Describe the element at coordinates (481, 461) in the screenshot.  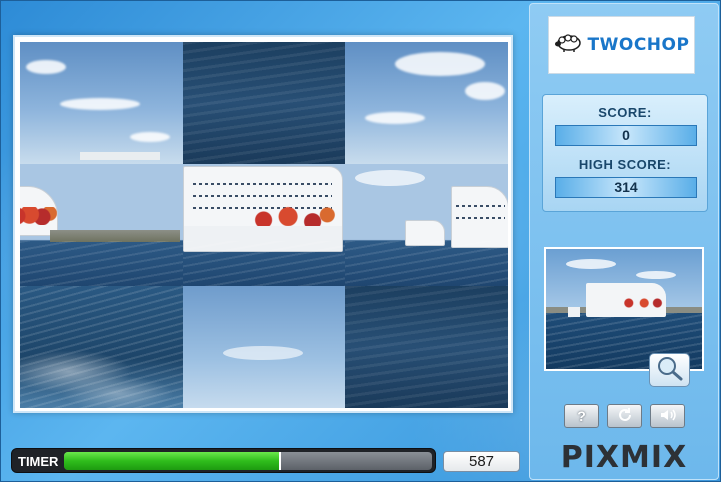
I see `timer-count: 587` at that location.